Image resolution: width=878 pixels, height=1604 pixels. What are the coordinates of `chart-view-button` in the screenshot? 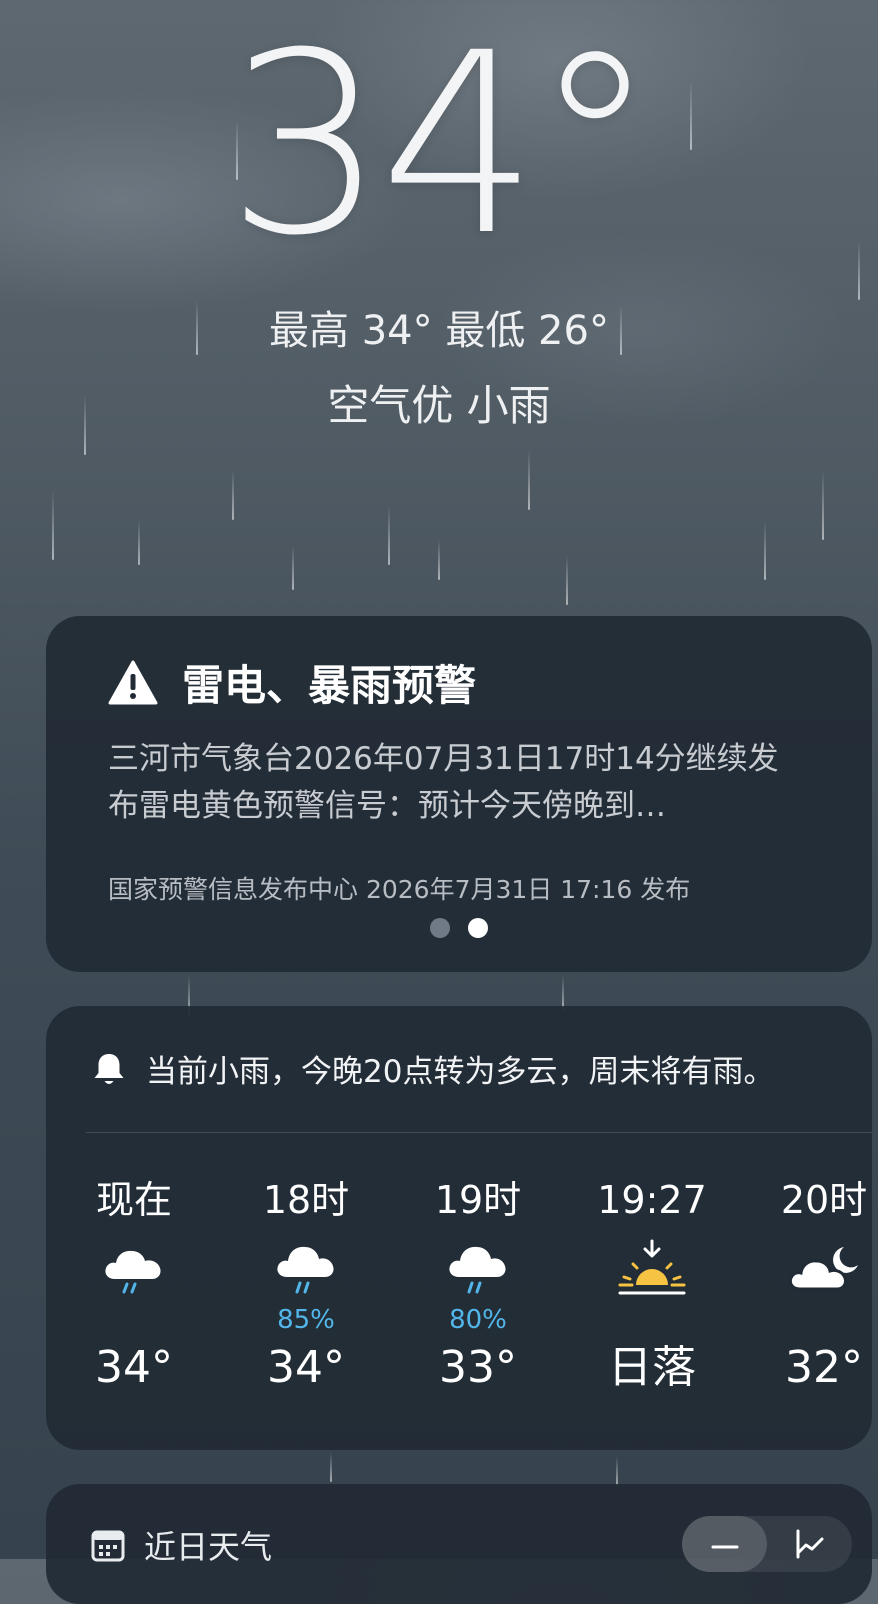 It's located at (809, 1544).